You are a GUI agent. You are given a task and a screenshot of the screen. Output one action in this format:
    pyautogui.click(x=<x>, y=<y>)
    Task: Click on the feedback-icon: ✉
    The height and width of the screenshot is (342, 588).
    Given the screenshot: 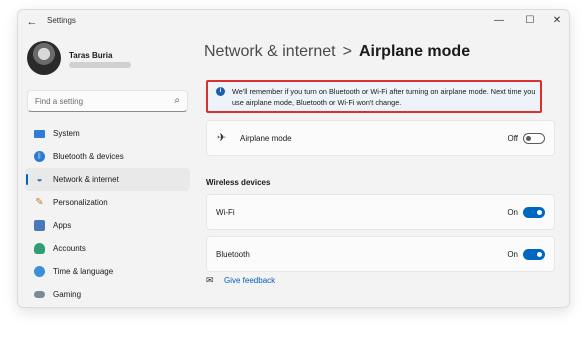 What is the action you would take?
    pyautogui.click(x=210, y=280)
    